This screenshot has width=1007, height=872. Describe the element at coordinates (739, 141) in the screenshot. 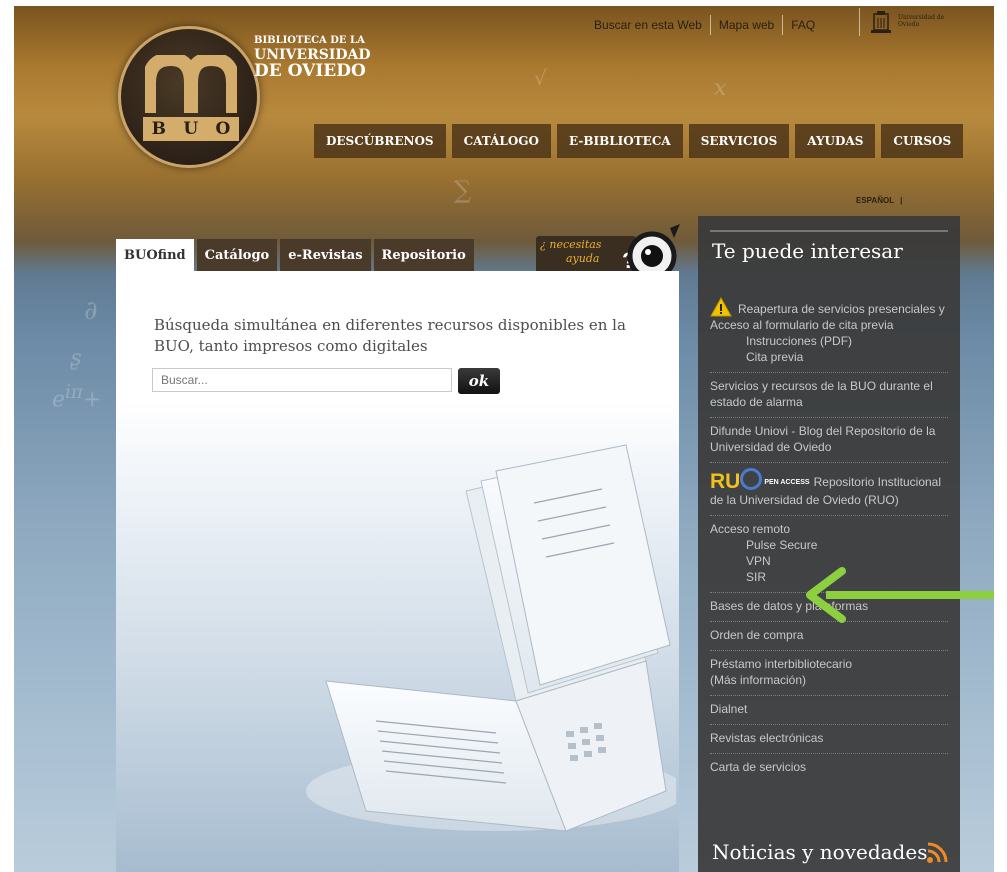

I see `nav-servicios: SERVICIOS` at that location.